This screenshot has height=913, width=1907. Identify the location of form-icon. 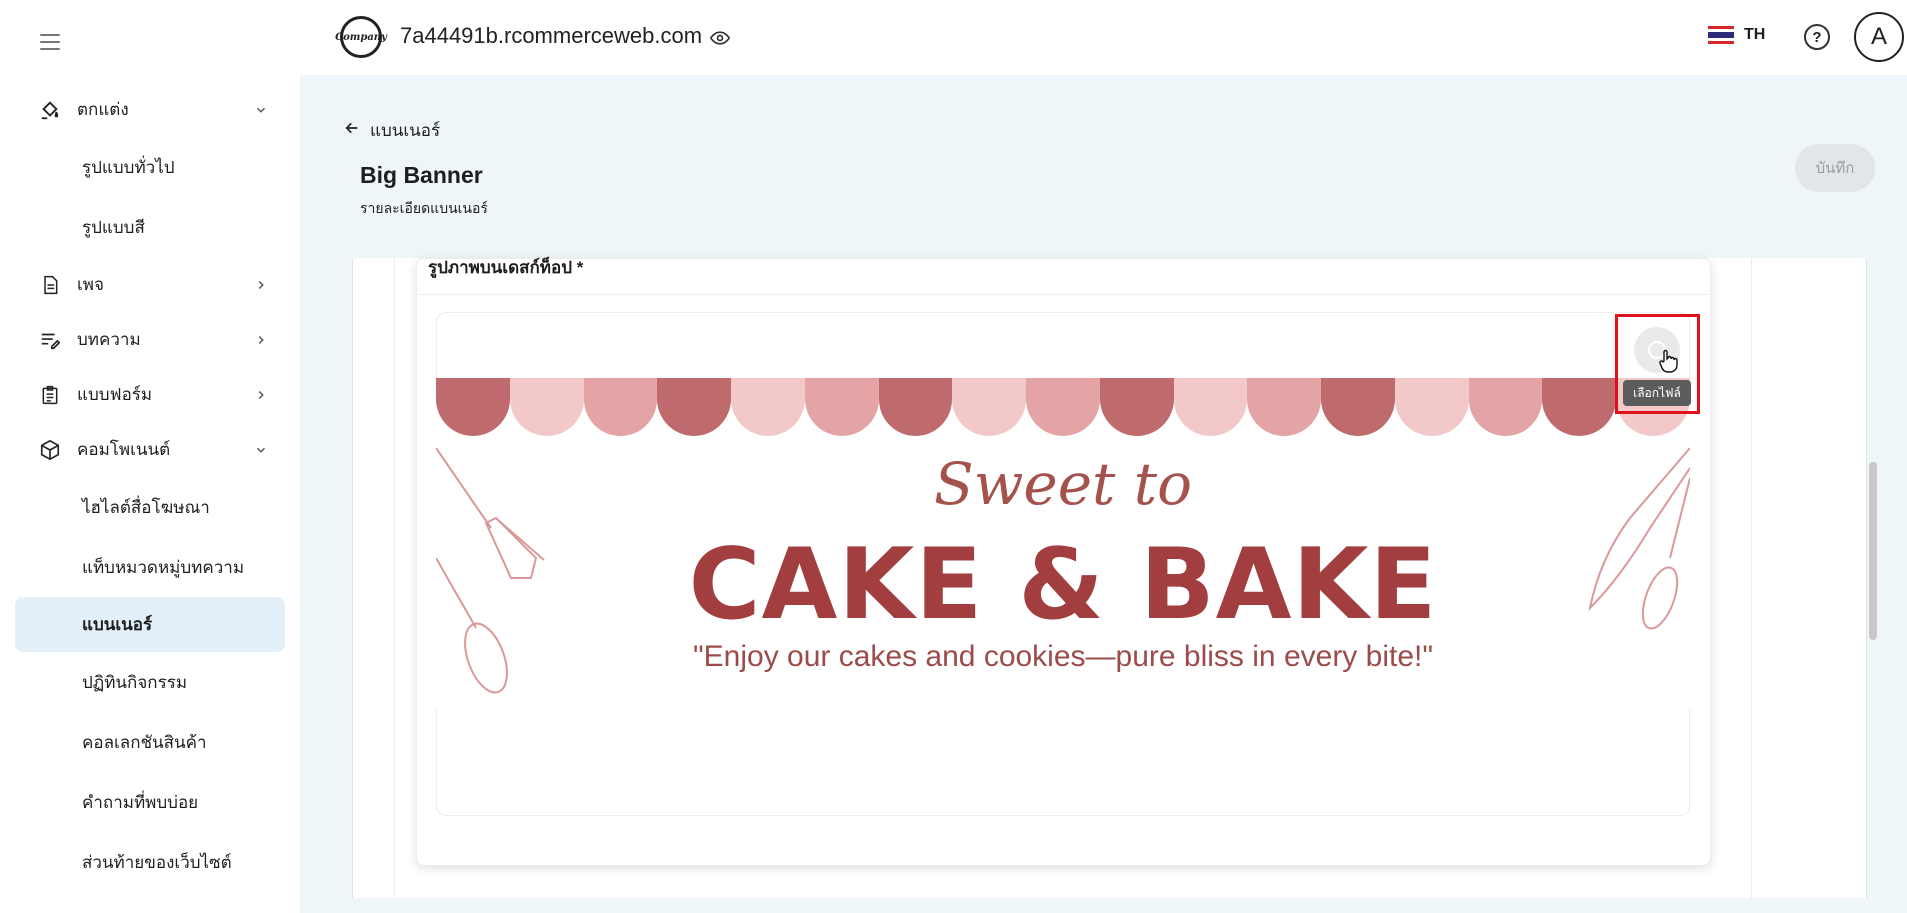
(50, 395).